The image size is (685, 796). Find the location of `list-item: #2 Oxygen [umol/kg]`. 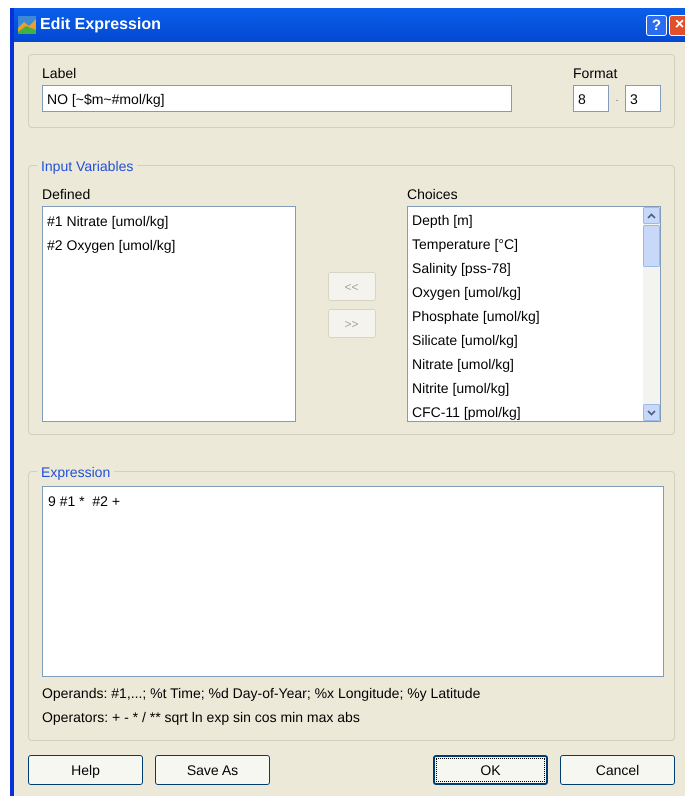

list-item: #2 Oxygen [umol/kg] is located at coordinates (169, 245).